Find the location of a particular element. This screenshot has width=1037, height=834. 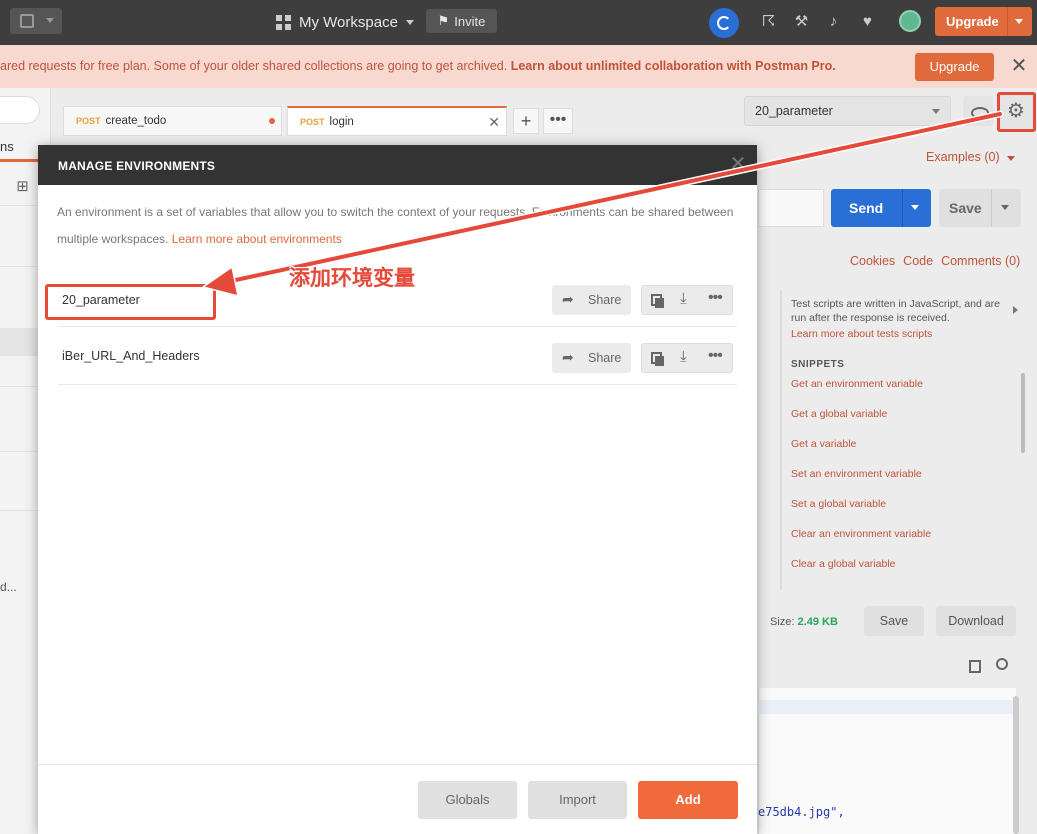

globals-button: Globals is located at coordinates (467, 800).